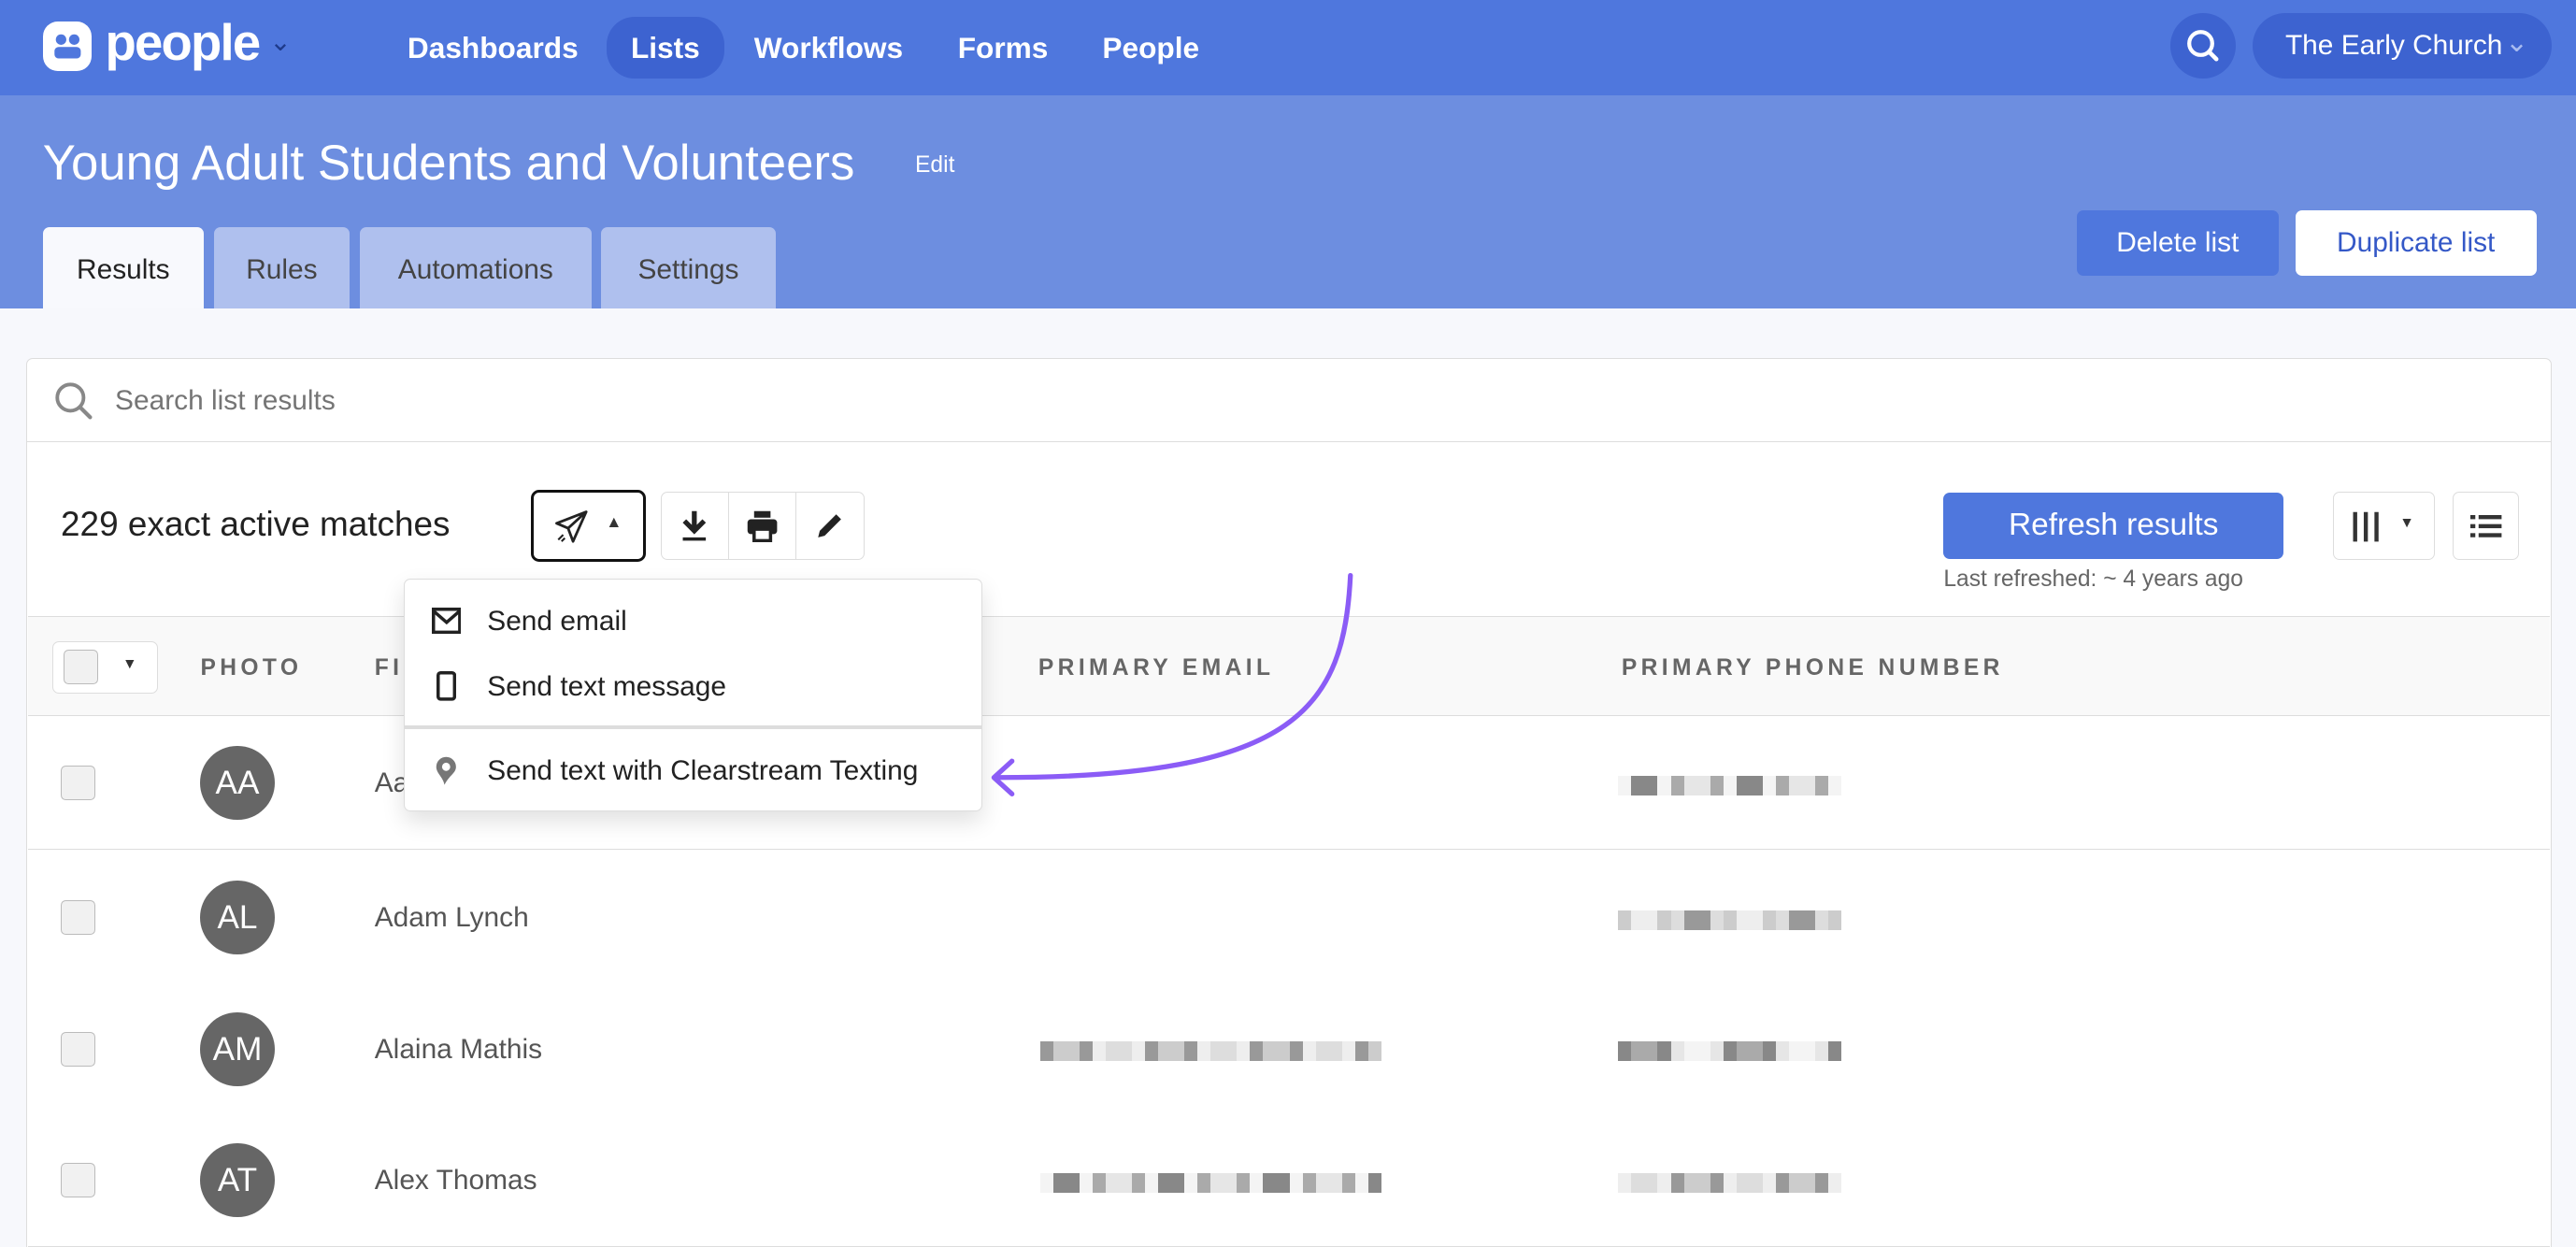 This screenshot has width=2576, height=1247. I want to click on caret-up-icon: ▲, so click(614, 521).